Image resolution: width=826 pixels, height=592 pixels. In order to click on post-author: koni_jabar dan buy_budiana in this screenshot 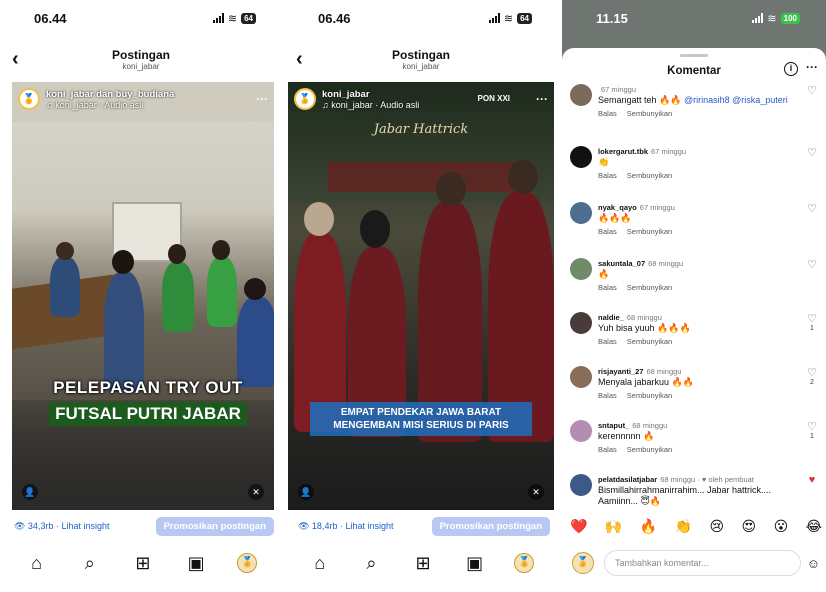, I will do `click(110, 94)`.